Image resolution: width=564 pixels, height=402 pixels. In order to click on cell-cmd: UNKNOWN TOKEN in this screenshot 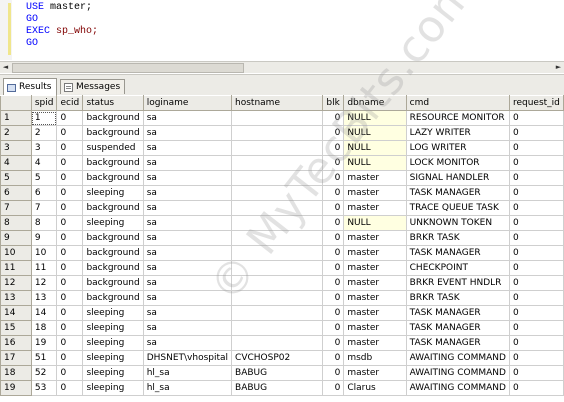, I will do `click(458, 223)`.